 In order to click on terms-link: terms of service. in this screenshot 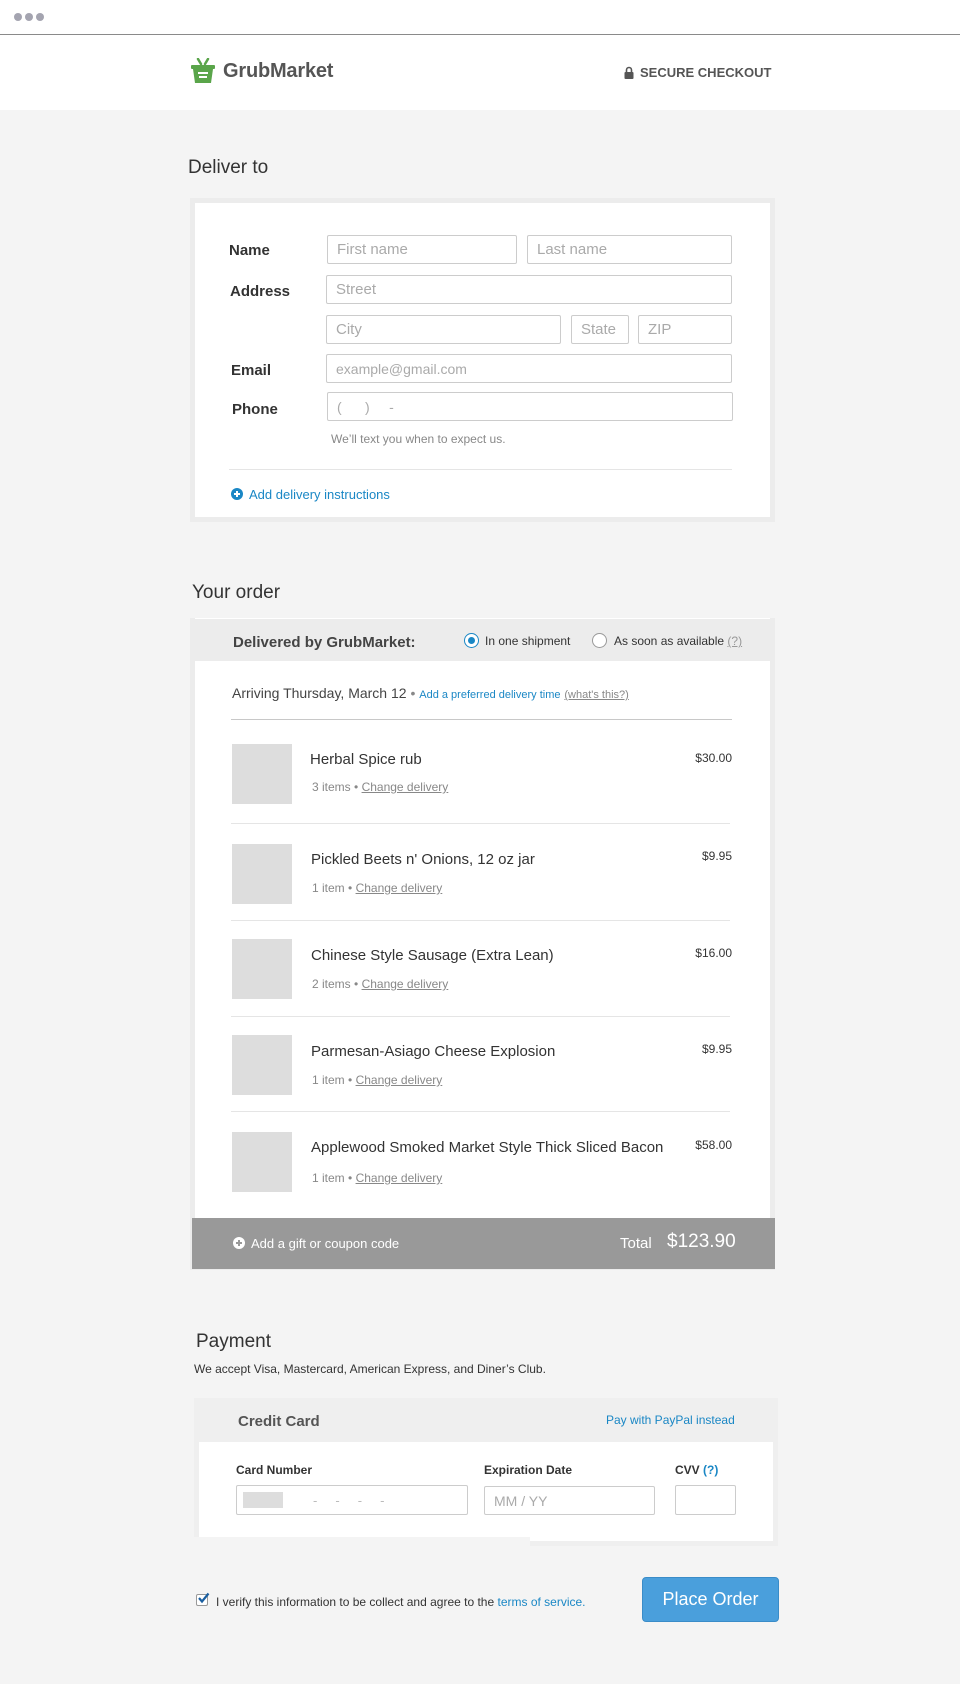, I will do `click(542, 1602)`.